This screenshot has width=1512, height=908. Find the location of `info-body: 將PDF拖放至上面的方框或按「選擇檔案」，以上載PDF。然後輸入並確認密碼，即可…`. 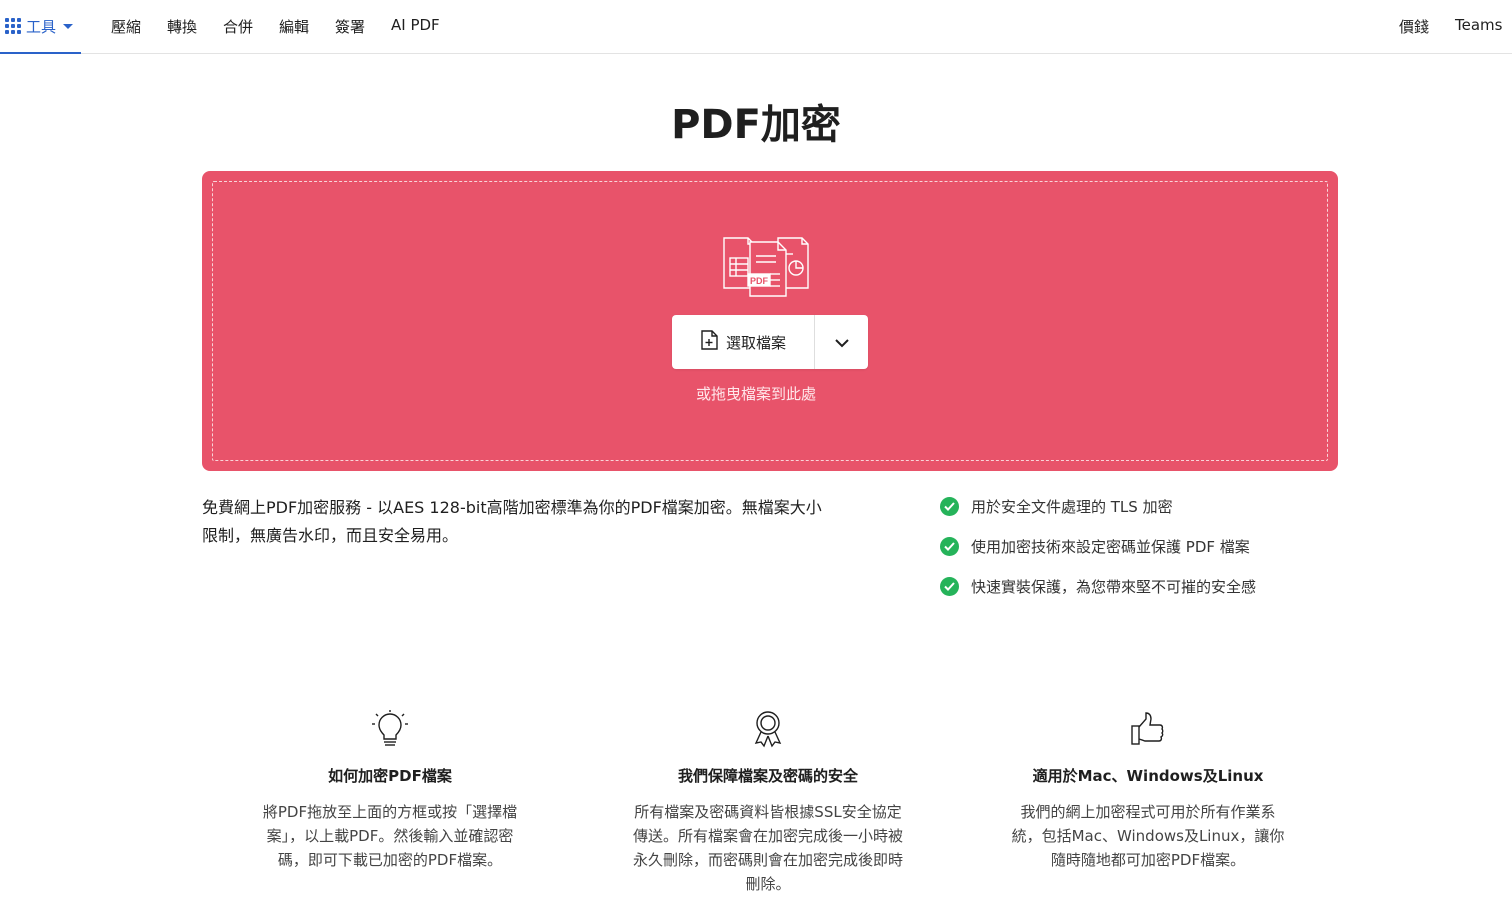

info-body: 將PDF拖放至上面的方框或按「選擇檔案」，以上載PDF。然後輸入並確認密碼，即可… is located at coordinates (390, 836).